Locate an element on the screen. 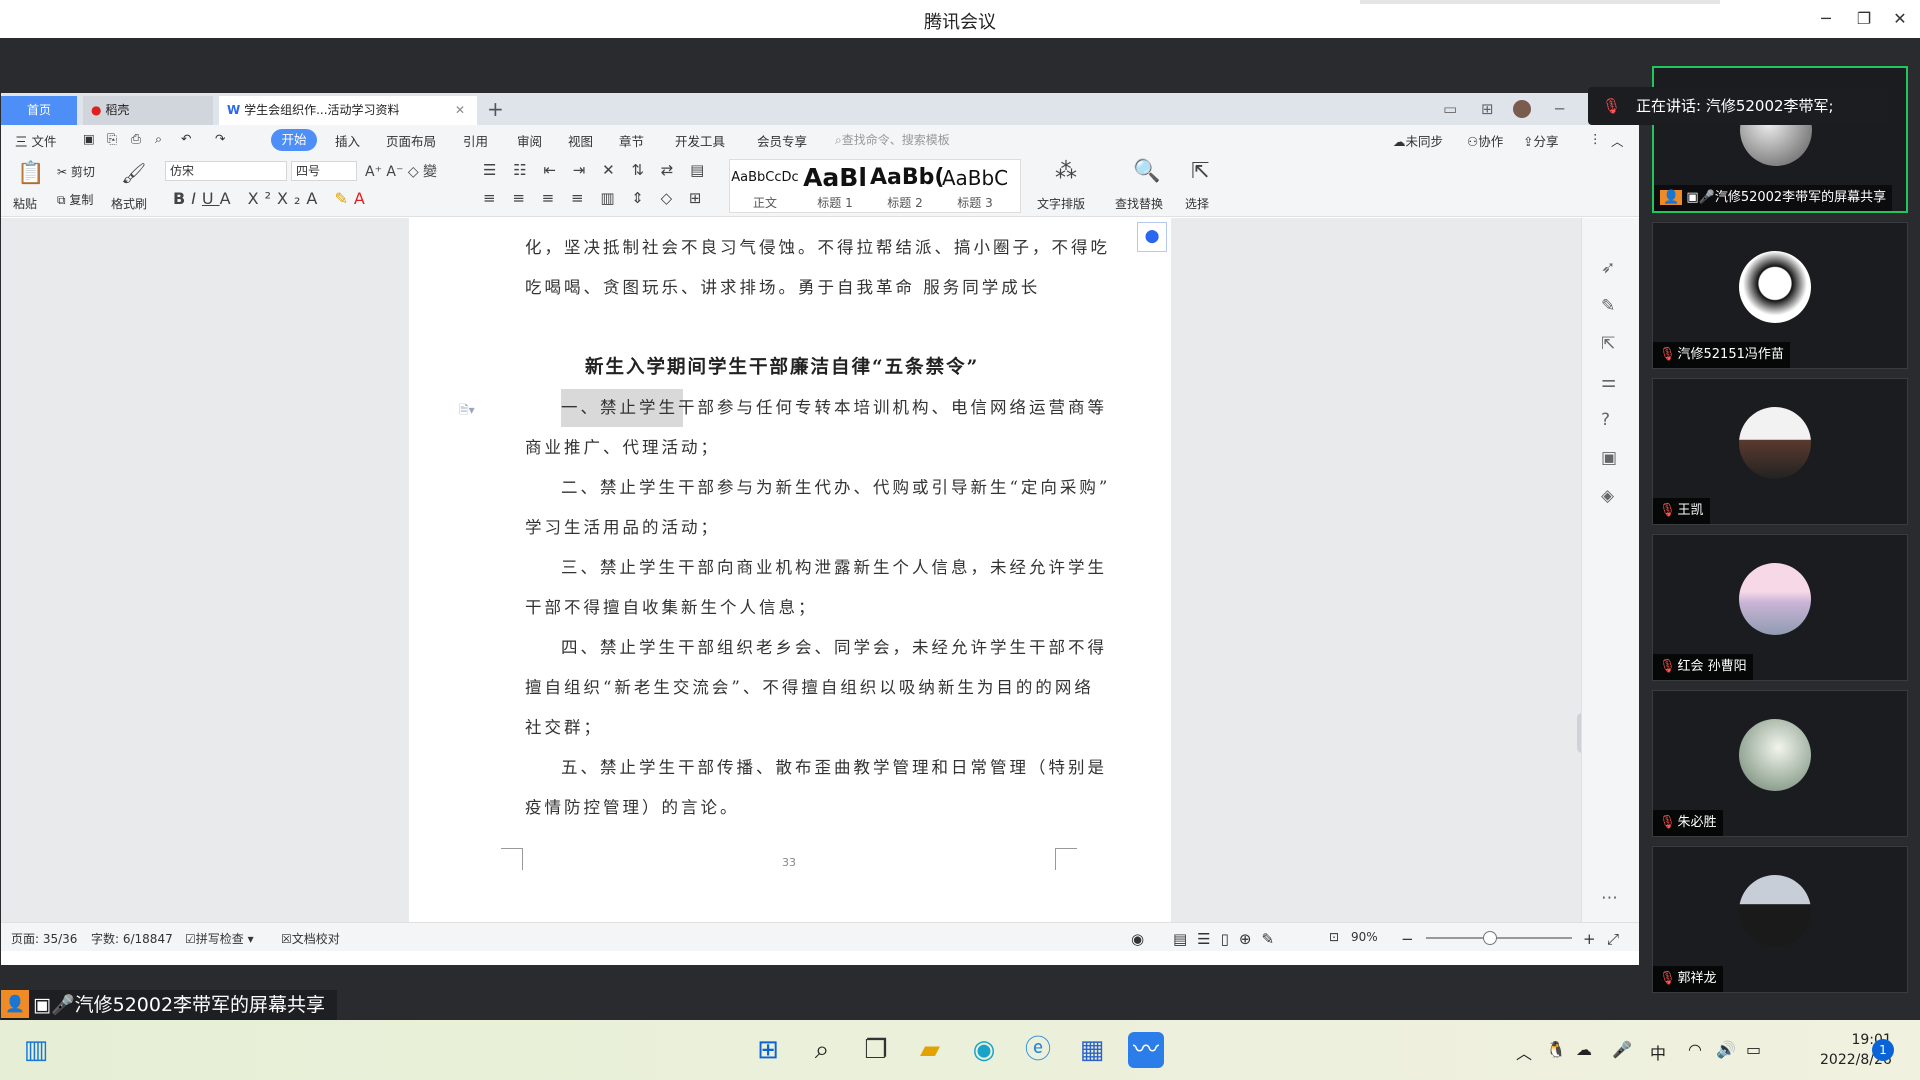  font-family-select: 仿宋 is located at coordinates (226, 171).